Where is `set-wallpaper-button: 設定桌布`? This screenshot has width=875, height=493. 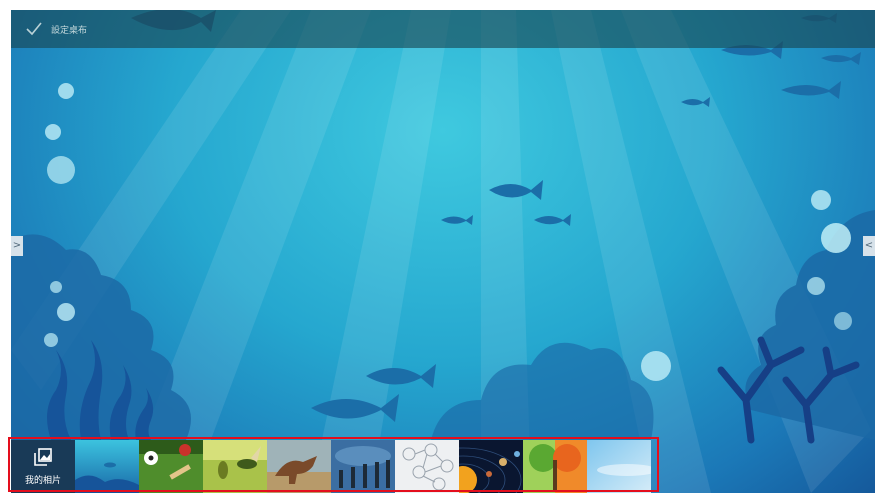
set-wallpaper-button: 設定桌布 is located at coordinates (69, 29).